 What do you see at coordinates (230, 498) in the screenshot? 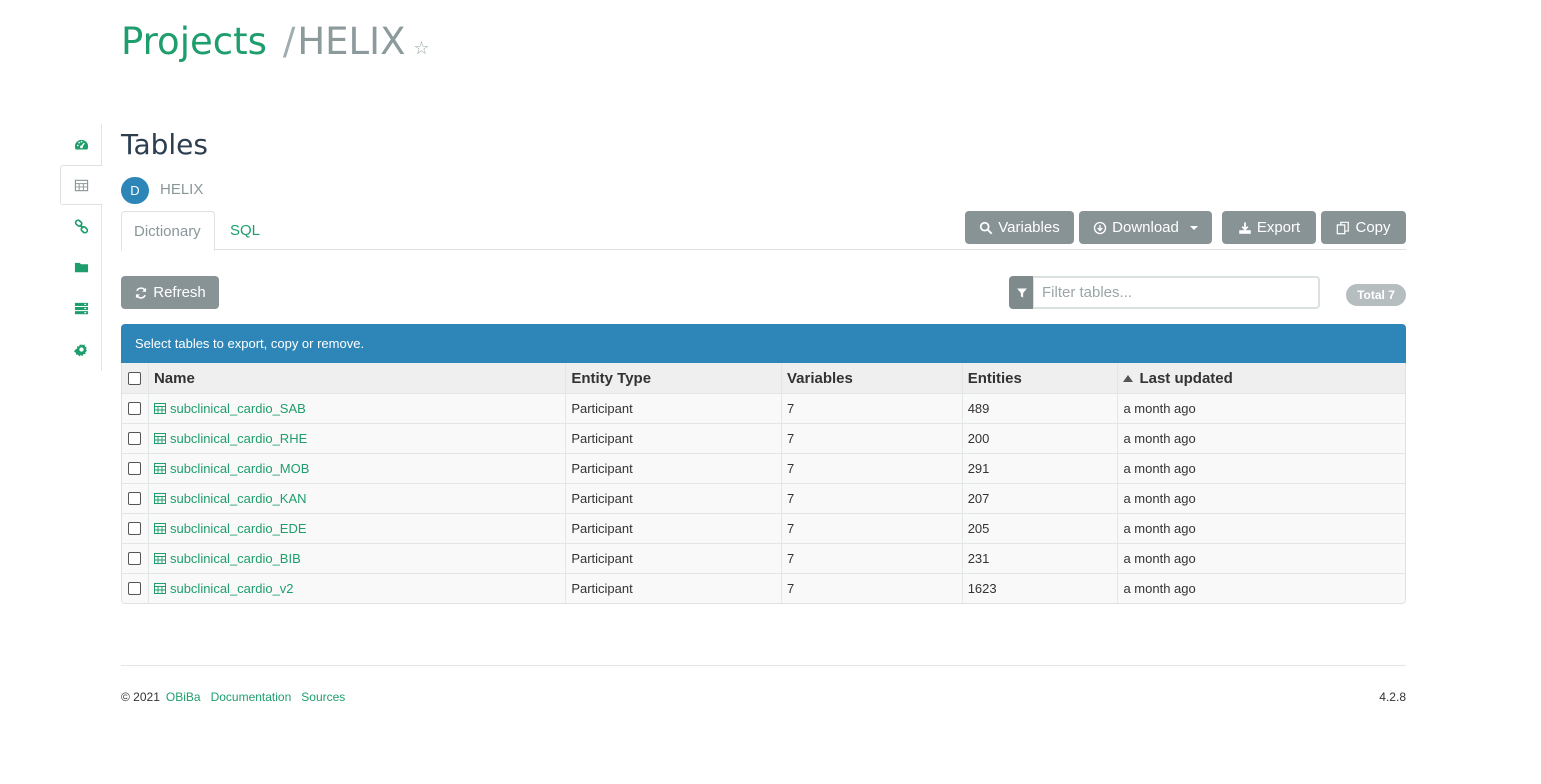
I see `table-name-link: subclinical_cardio_KAN` at bounding box center [230, 498].